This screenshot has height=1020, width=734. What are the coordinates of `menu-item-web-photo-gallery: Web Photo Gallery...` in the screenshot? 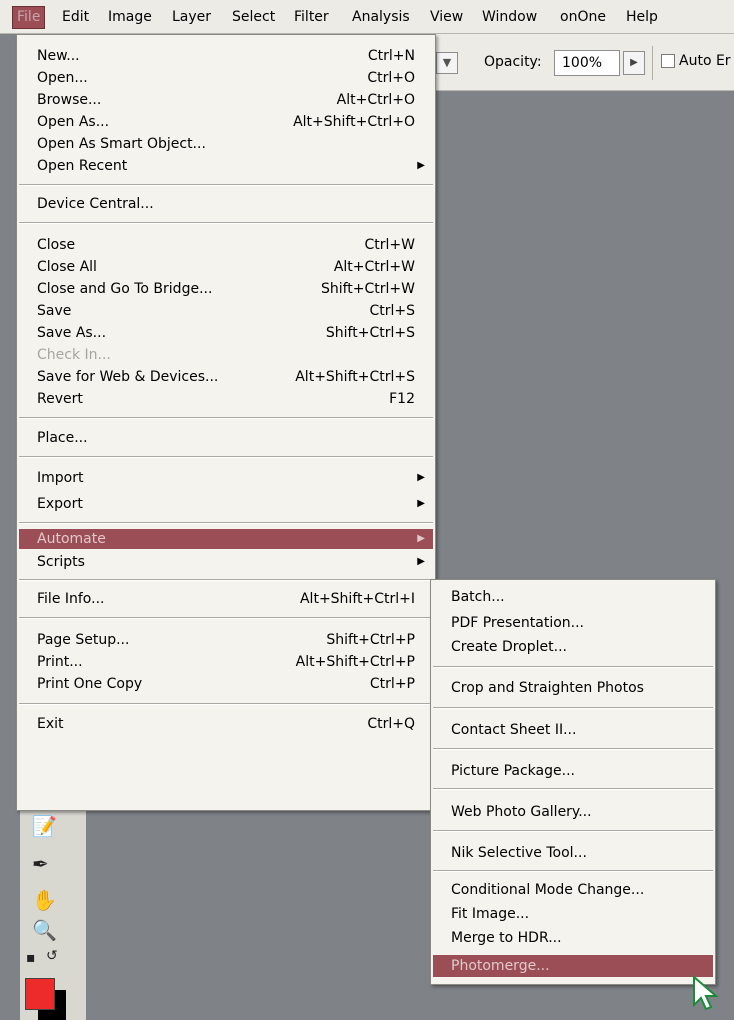 It's located at (573, 812).